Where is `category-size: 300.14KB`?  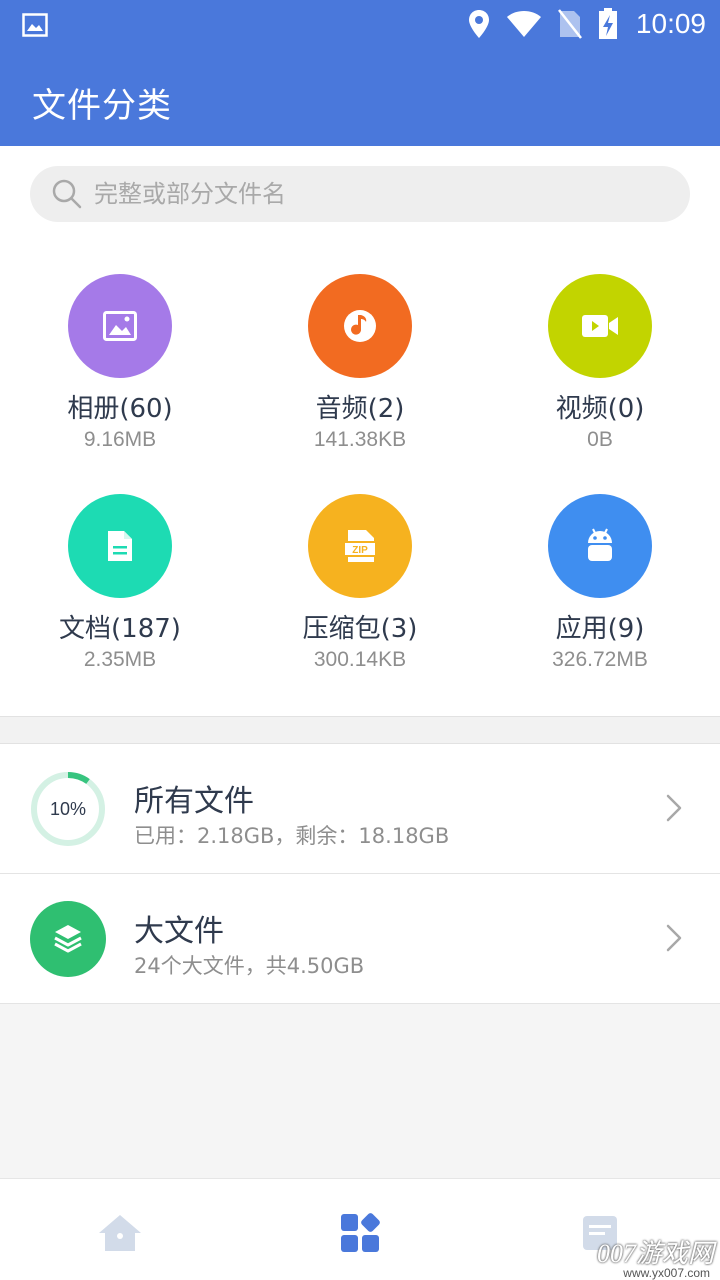
category-size: 300.14KB is located at coordinates (360, 659).